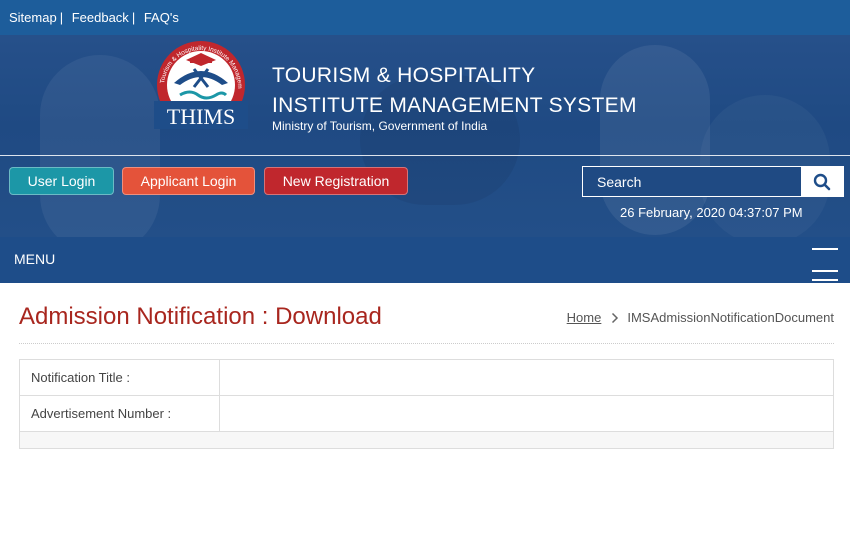 The height and width of the screenshot is (550, 850). What do you see at coordinates (404, 75) in the screenshot?
I see `site-title-line1: TOURISM & HOSPITALITY` at bounding box center [404, 75].